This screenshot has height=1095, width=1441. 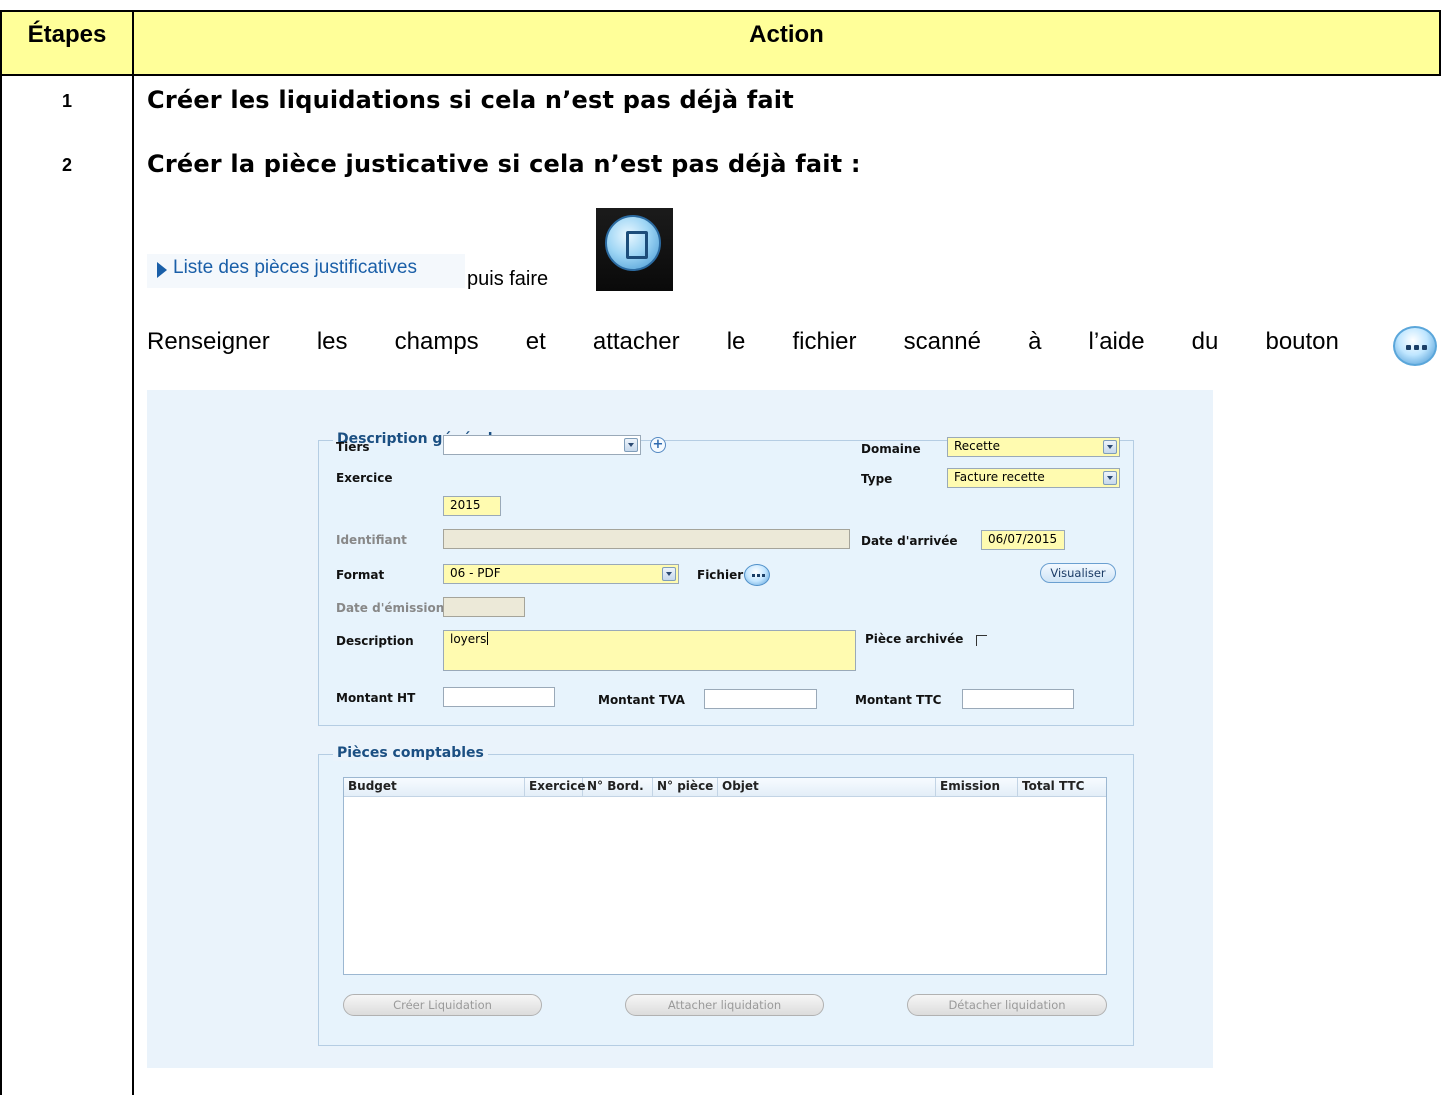 I want to click on puis-faire-text: puis faire, so click(x=508, y=279).